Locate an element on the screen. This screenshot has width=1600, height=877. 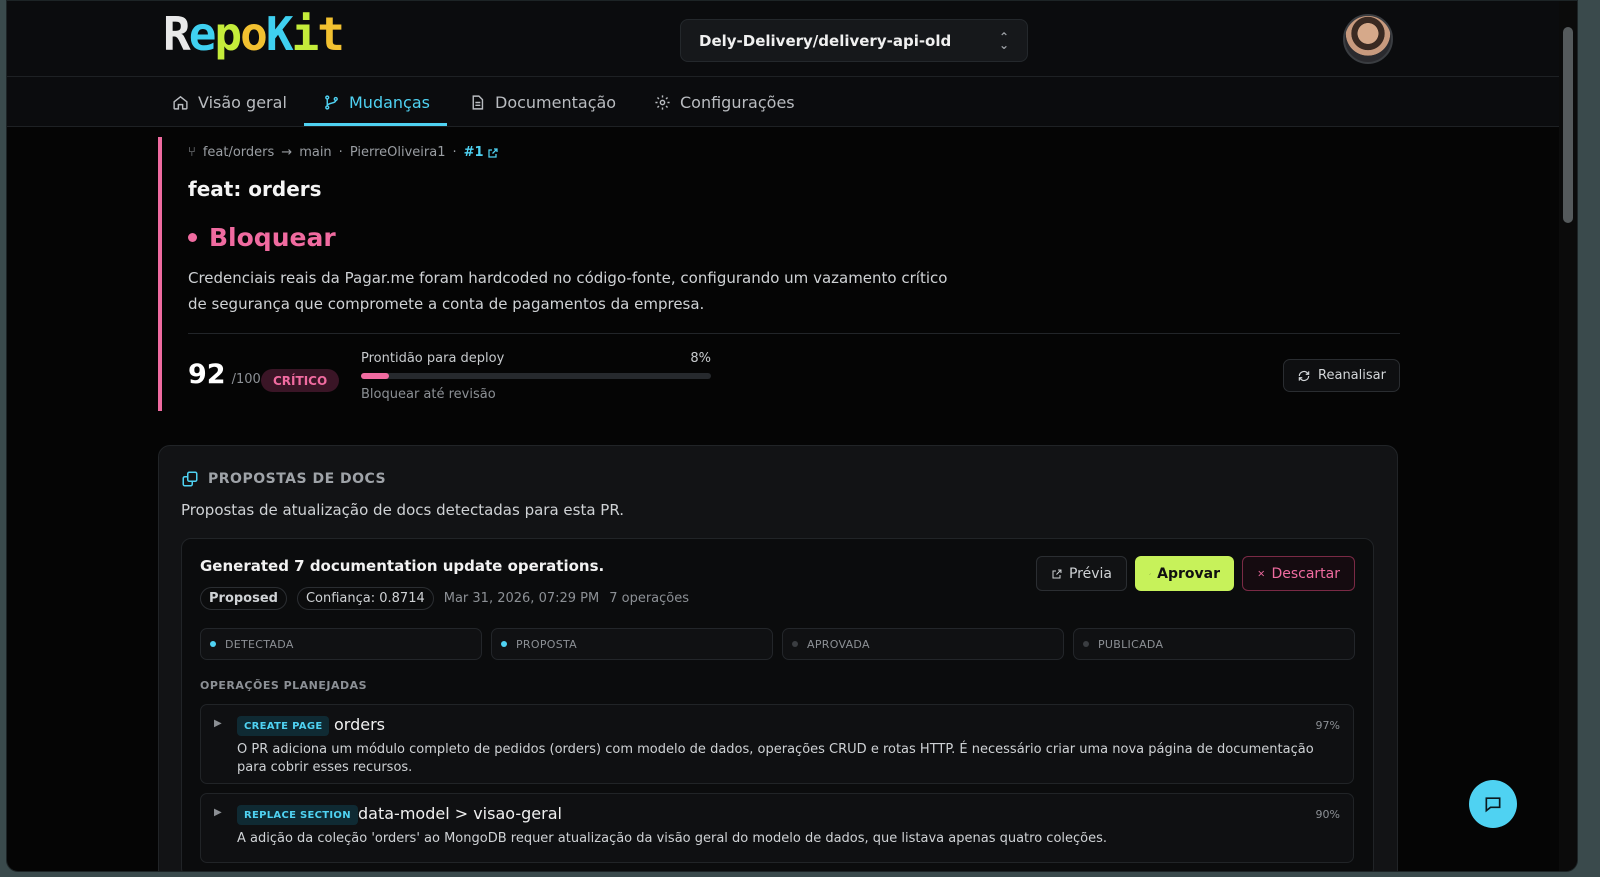
verdict-dot is located at coordinates (192, 237).